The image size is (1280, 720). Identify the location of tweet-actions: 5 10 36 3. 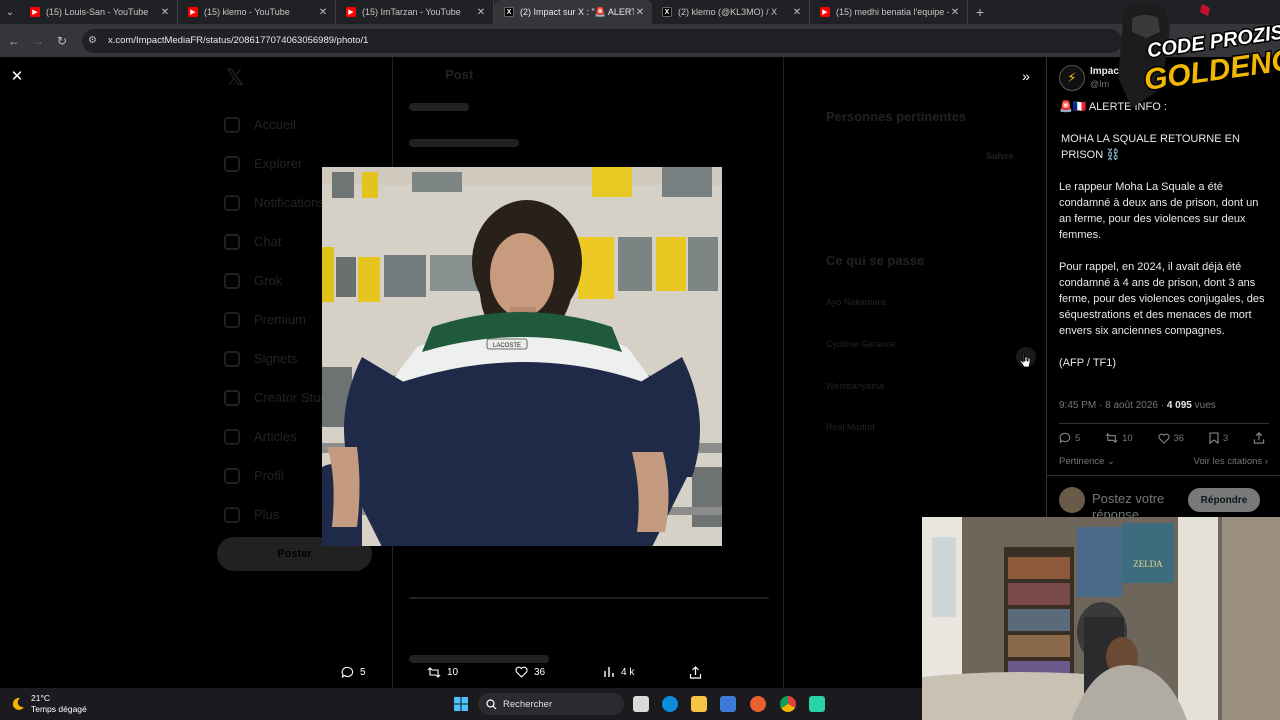
(1164, 438).